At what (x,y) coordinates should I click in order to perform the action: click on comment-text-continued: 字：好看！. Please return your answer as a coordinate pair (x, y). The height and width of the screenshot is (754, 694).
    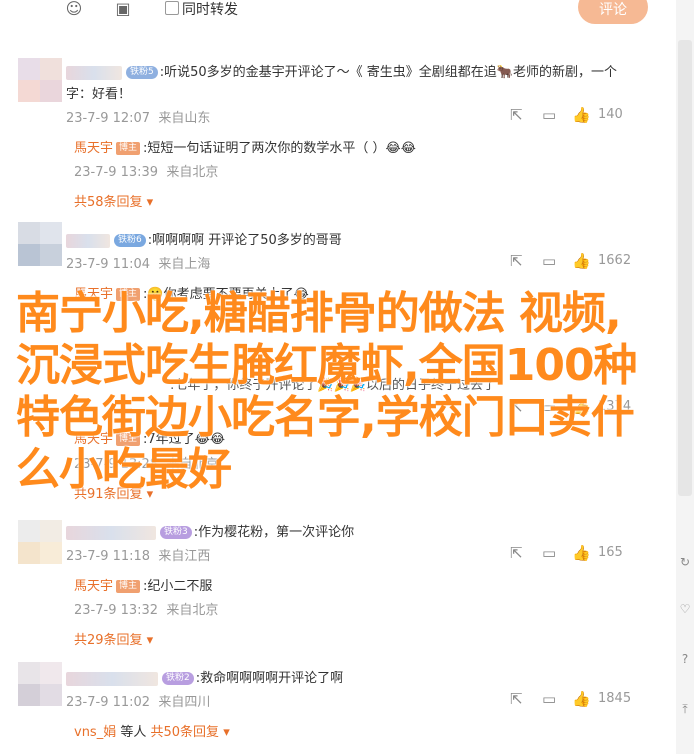
    Looking at the image, I should click on (99, 94).